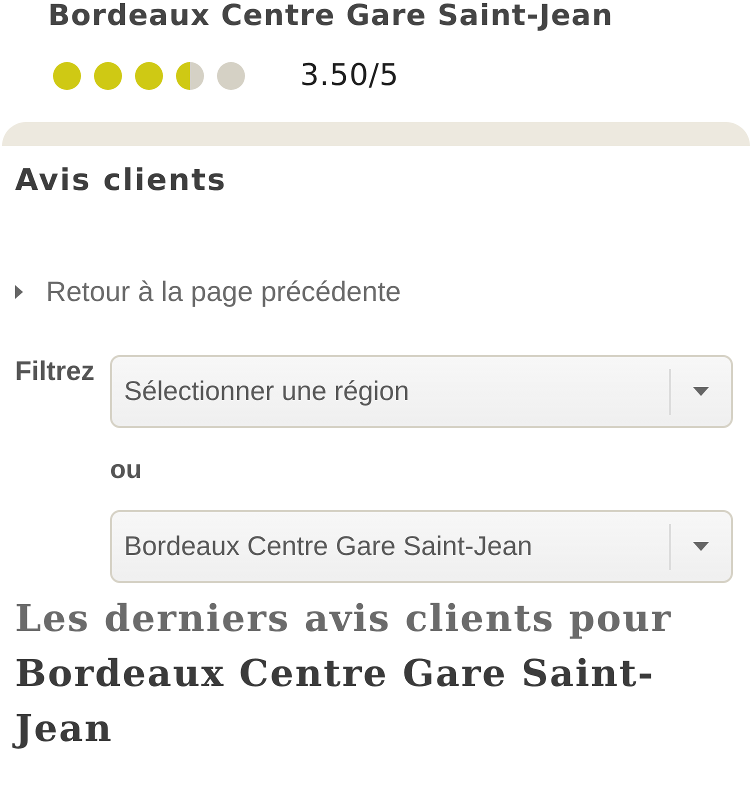  Describe the element at coordinates (421, 391) in the screenshot. I see `dropdown-select: Sélectionner une région` at that location.